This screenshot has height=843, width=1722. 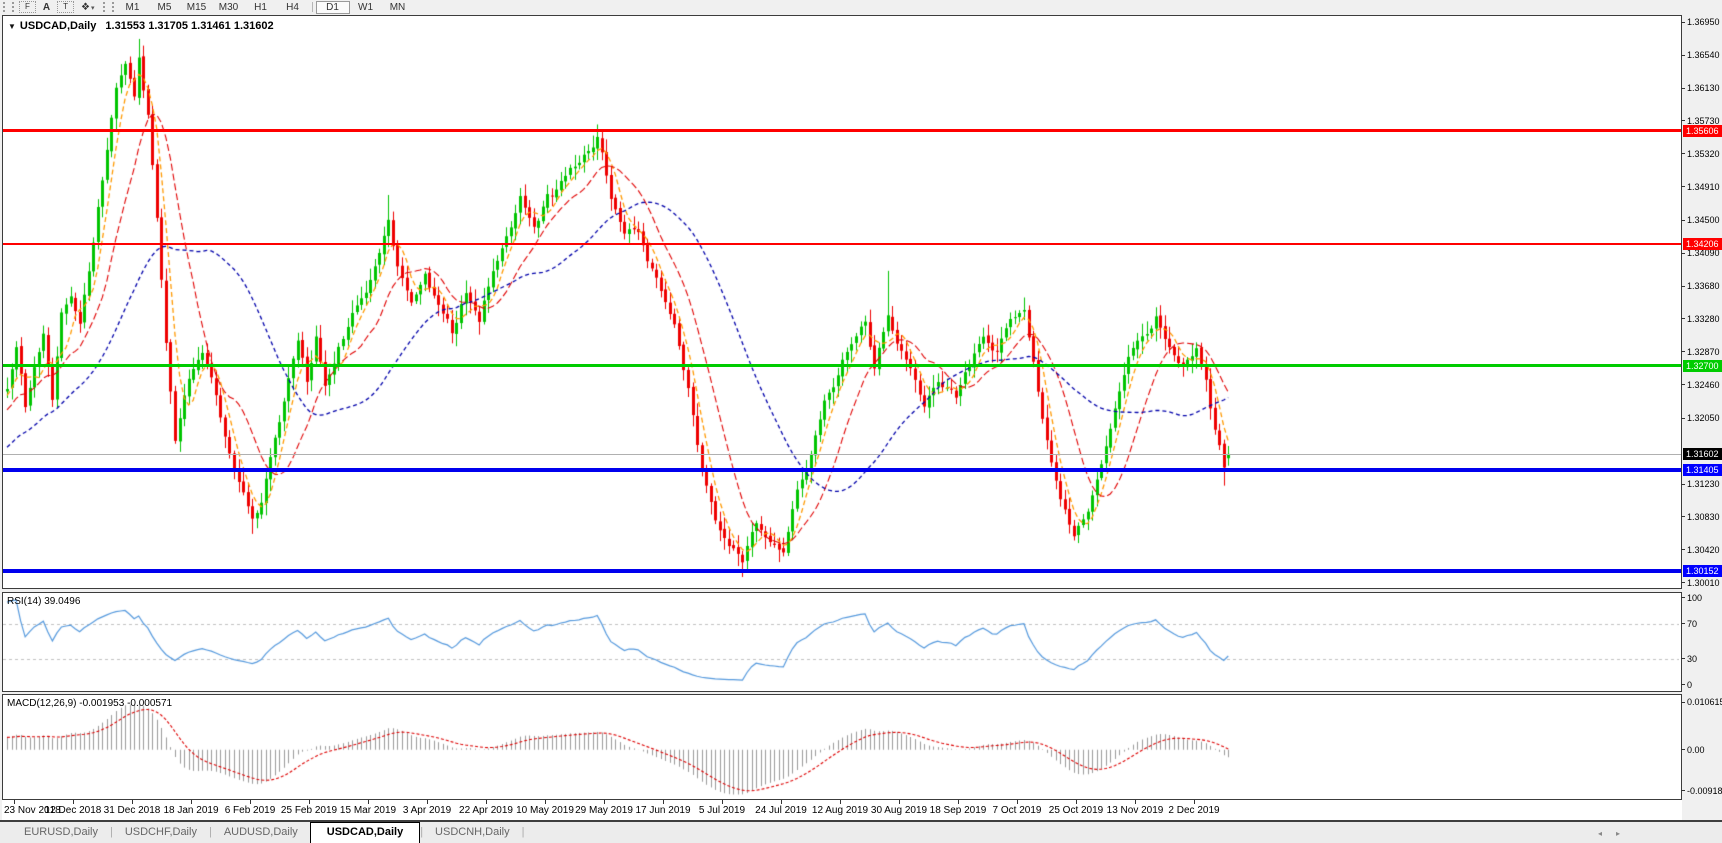 What do you see at coordinates (1703, 318) in the screenshot?
I see `price-axis-label: 1.33280` at bounding box center [1703, 318].